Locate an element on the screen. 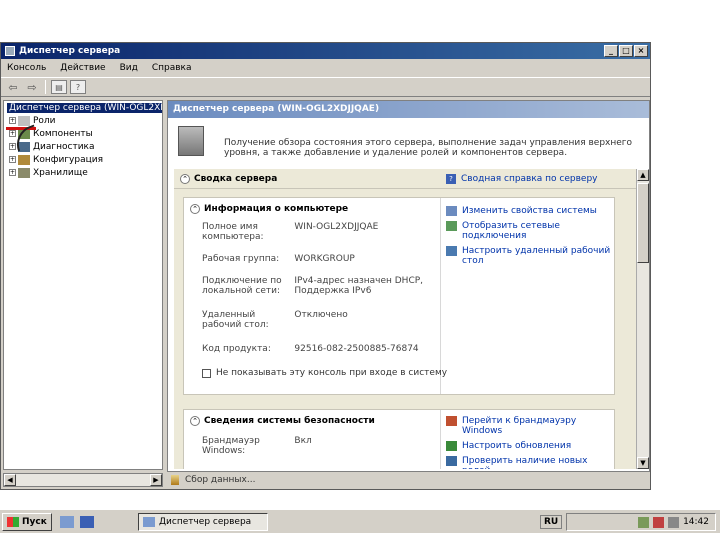  hourglass-icon is located at coordinates (175, 480).